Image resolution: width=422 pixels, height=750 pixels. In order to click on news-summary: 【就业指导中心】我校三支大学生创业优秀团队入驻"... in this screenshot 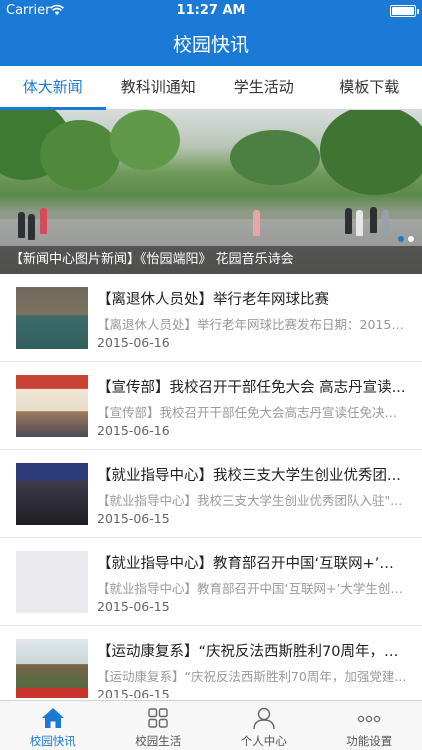, I will do `click(250, 500)`.